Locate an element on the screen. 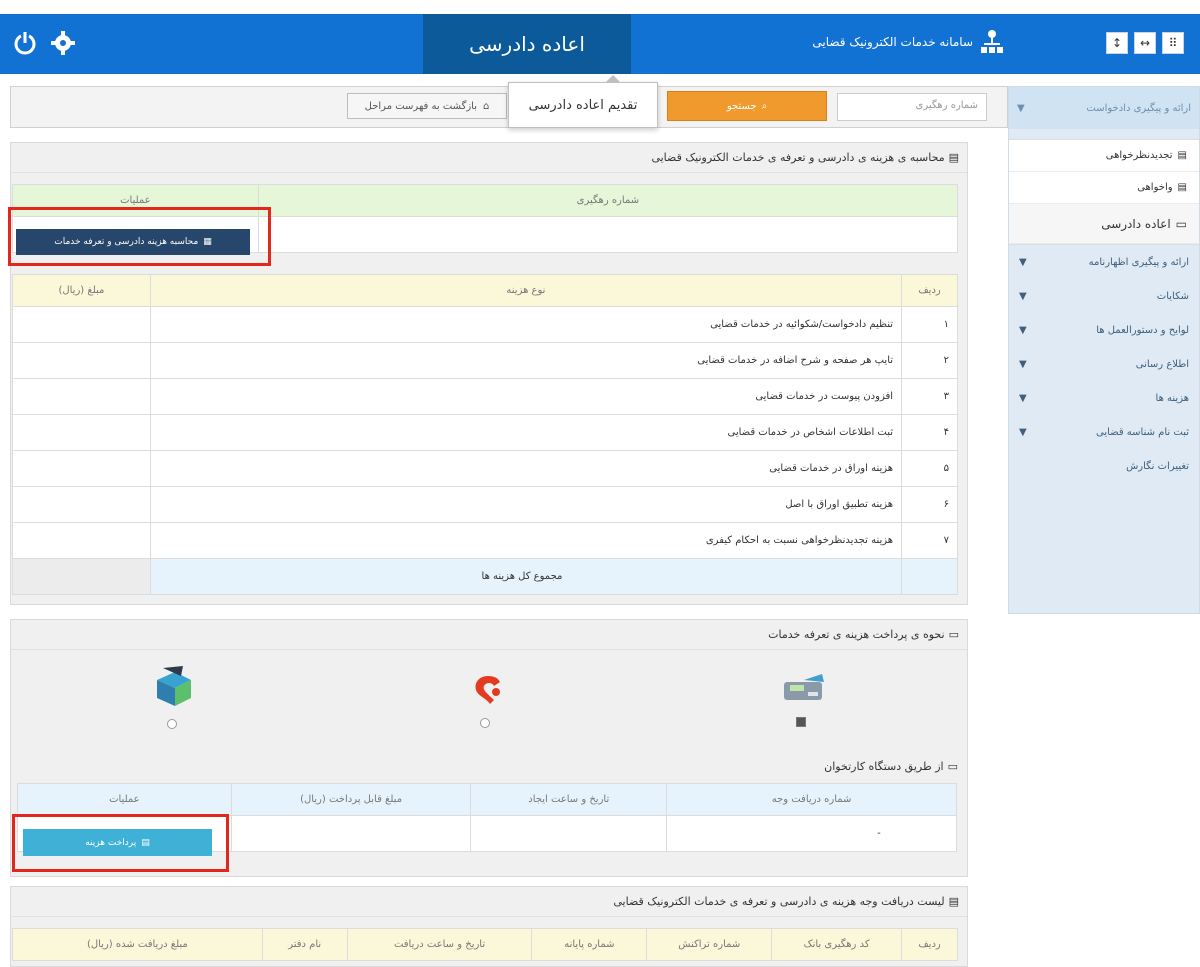 This screenshot has height=967, width=1200. search-label: جستجو is located at coordinates (741, 106).